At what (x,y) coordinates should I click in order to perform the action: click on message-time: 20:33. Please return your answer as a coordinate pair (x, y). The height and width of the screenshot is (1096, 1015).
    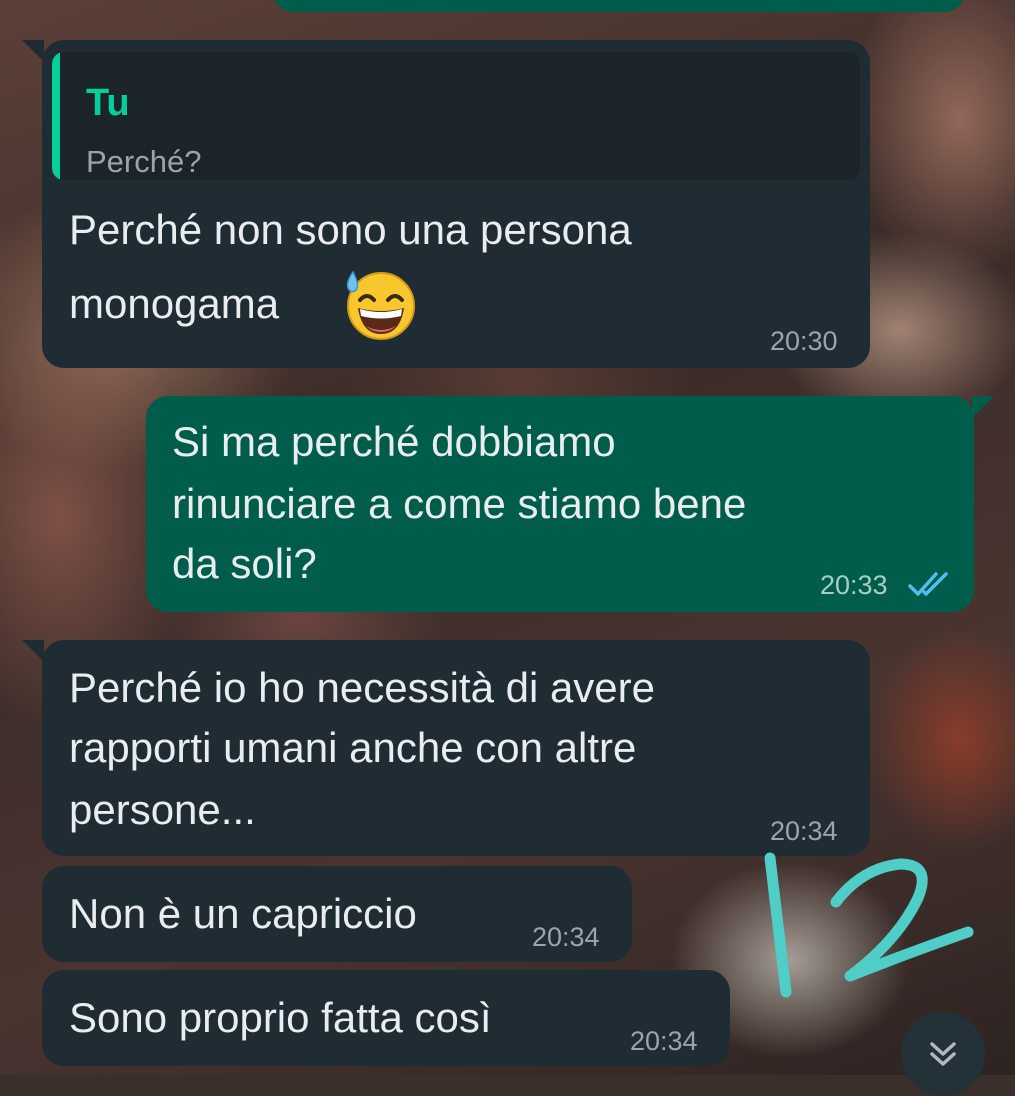
    Looking at the image, I should click on (854, 585).